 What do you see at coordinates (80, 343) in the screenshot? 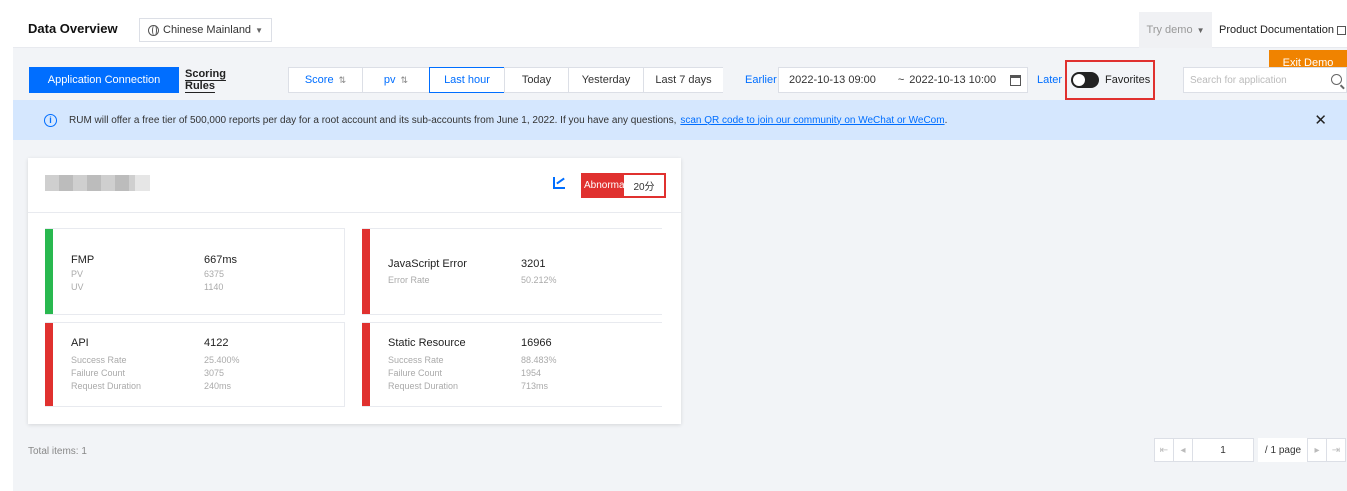
I see `metric-name: API` at bounding box center [80, 343].